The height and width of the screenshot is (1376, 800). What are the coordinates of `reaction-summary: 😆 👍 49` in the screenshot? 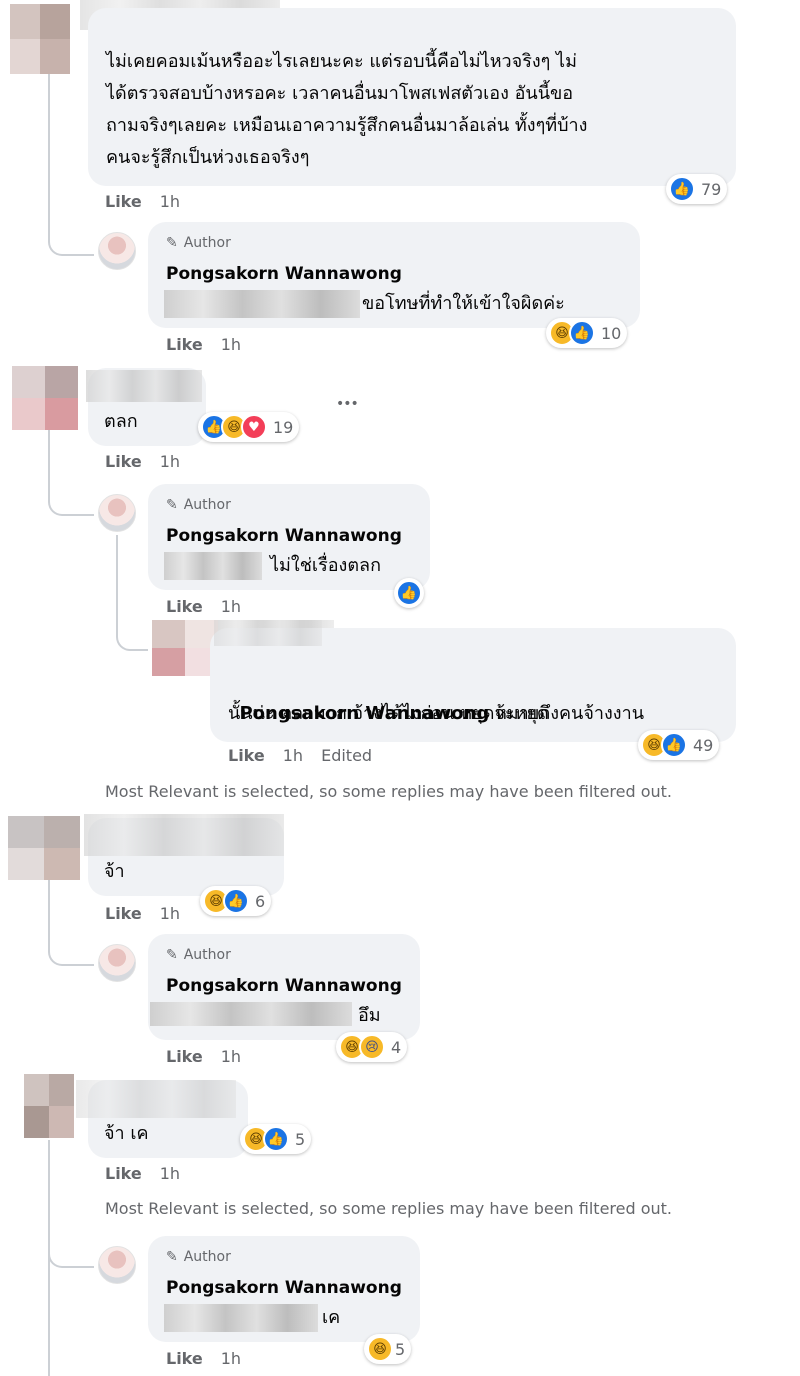 It's located at (679, 745).